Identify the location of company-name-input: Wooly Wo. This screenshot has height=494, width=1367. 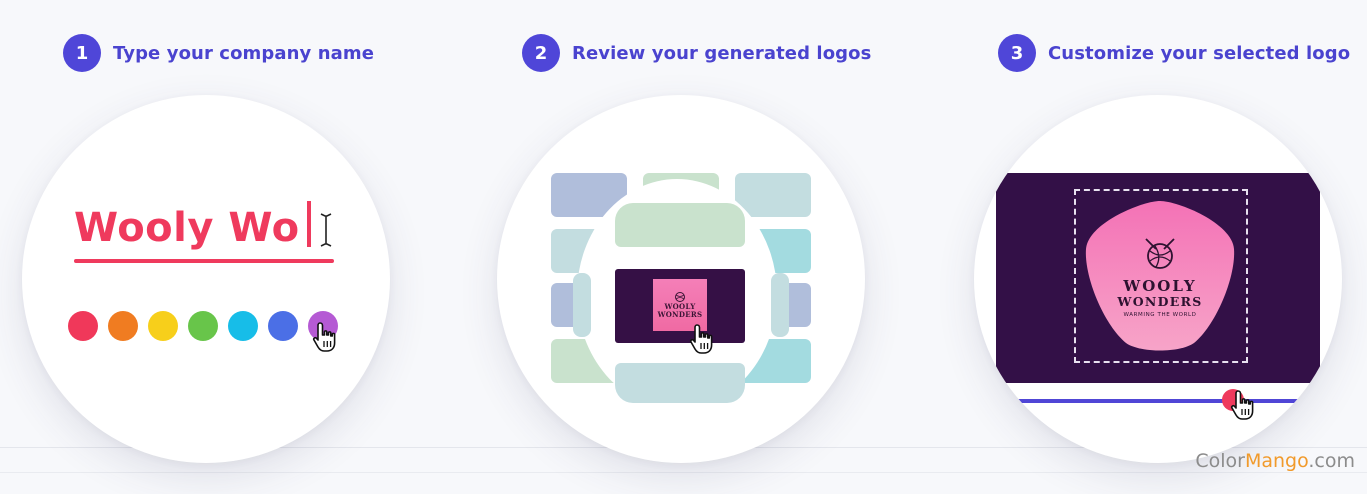
(187, 228).